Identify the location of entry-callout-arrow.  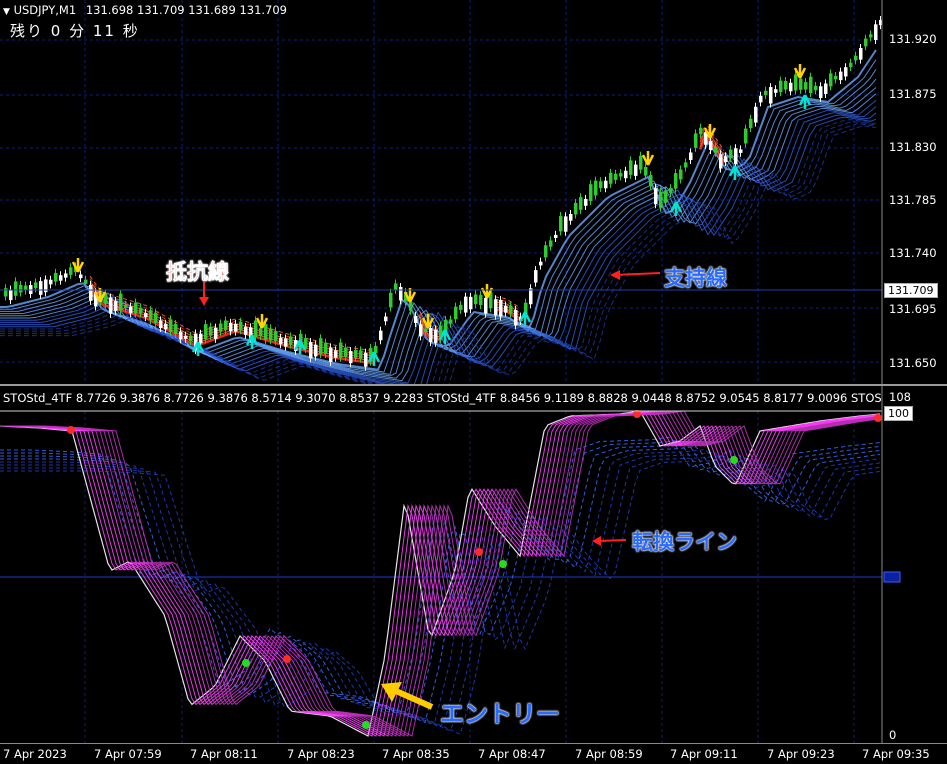
(414, 699).